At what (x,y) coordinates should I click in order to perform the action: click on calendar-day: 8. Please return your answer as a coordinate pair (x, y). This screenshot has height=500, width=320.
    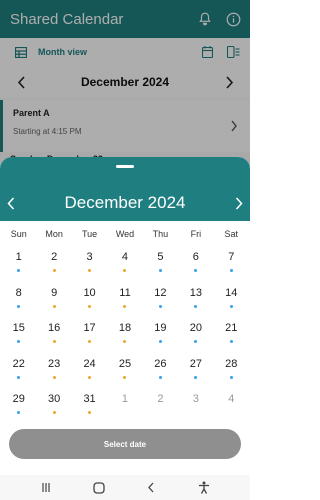
    Looking at the image, I should click on (18, 301).